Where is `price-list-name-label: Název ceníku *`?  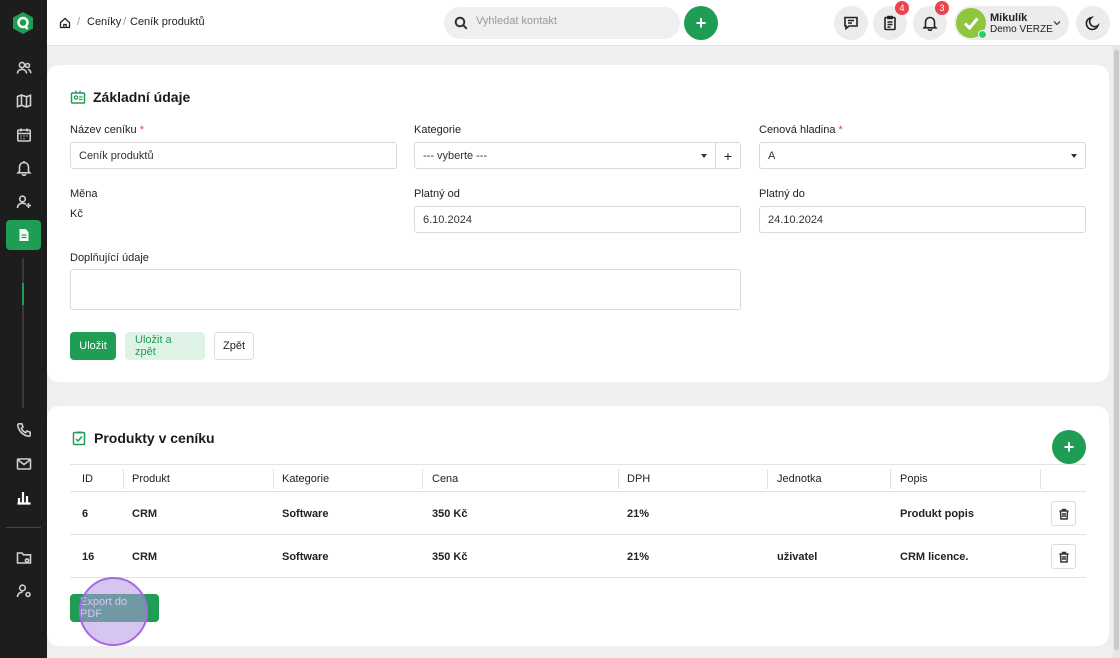
price-list-name-label: Název ceníku * is located at coordinates (107, 130).